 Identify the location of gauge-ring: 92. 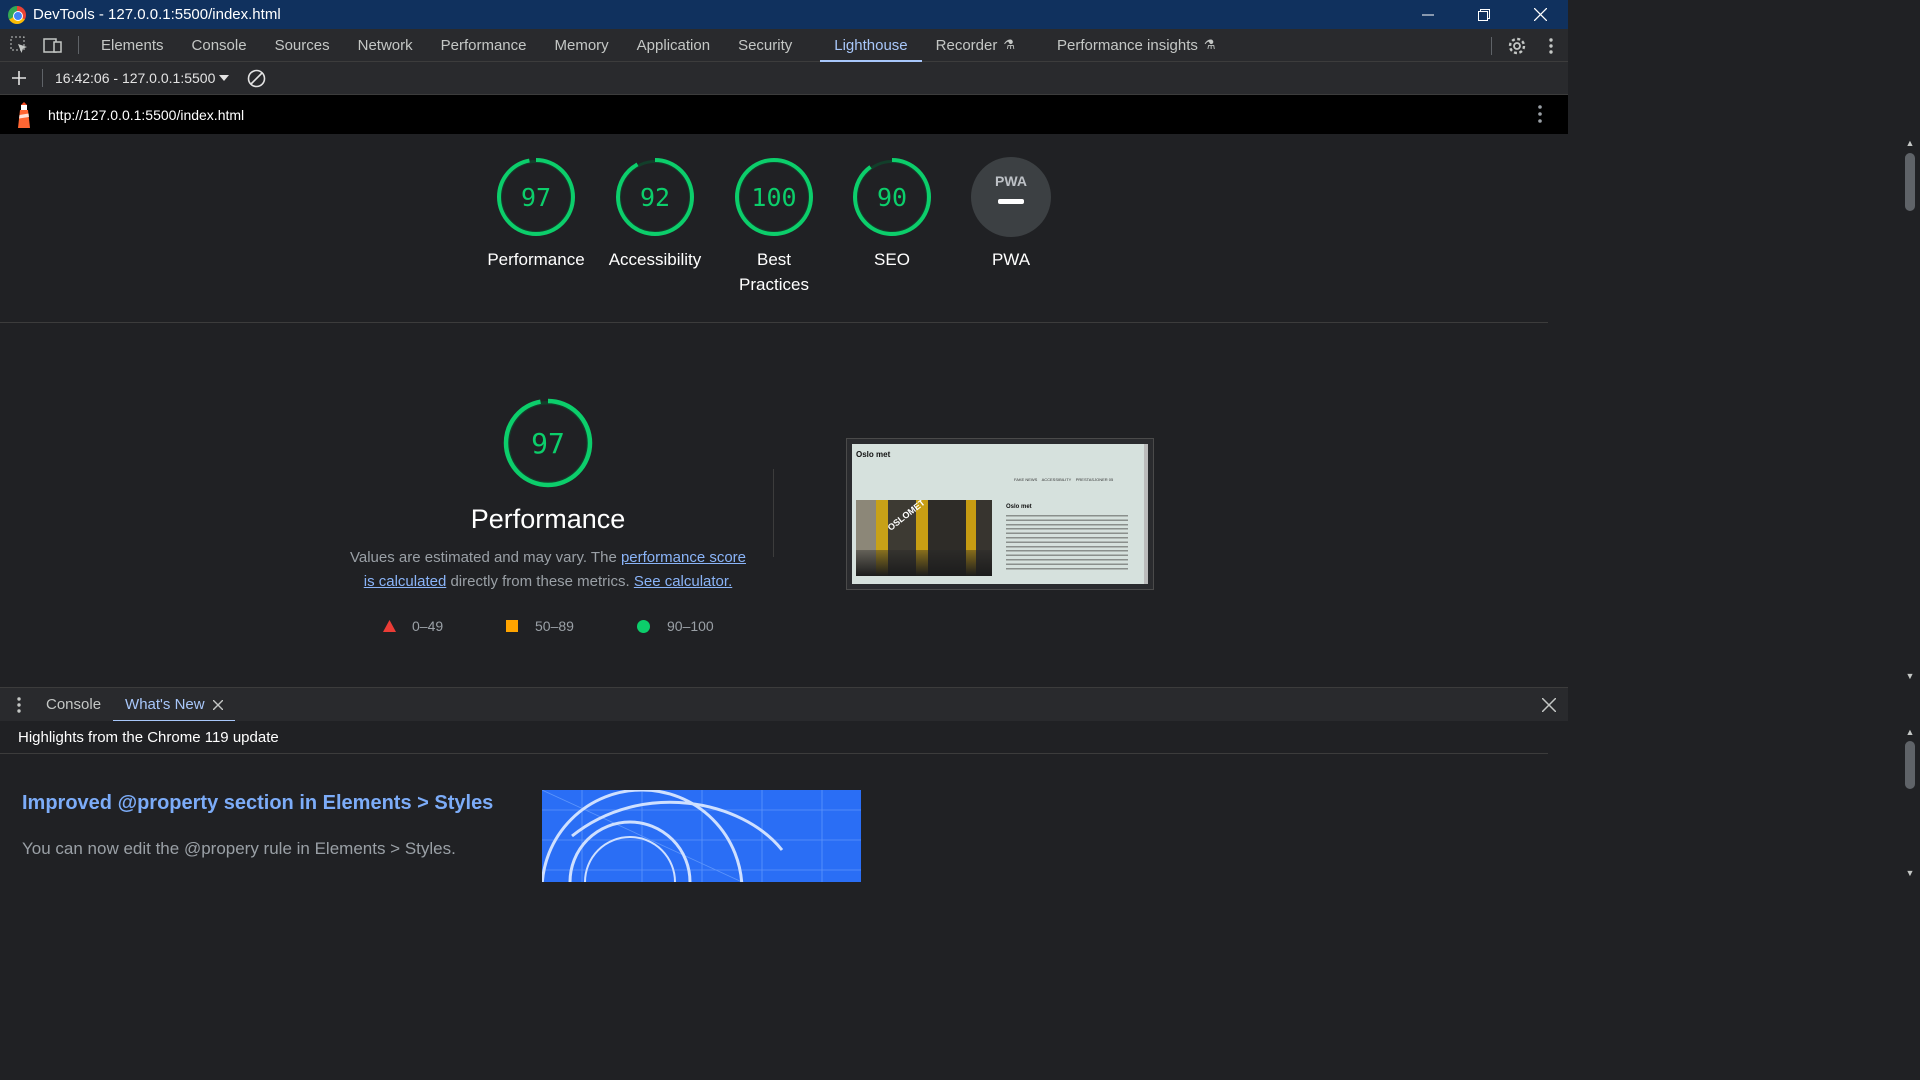
(655, 197).